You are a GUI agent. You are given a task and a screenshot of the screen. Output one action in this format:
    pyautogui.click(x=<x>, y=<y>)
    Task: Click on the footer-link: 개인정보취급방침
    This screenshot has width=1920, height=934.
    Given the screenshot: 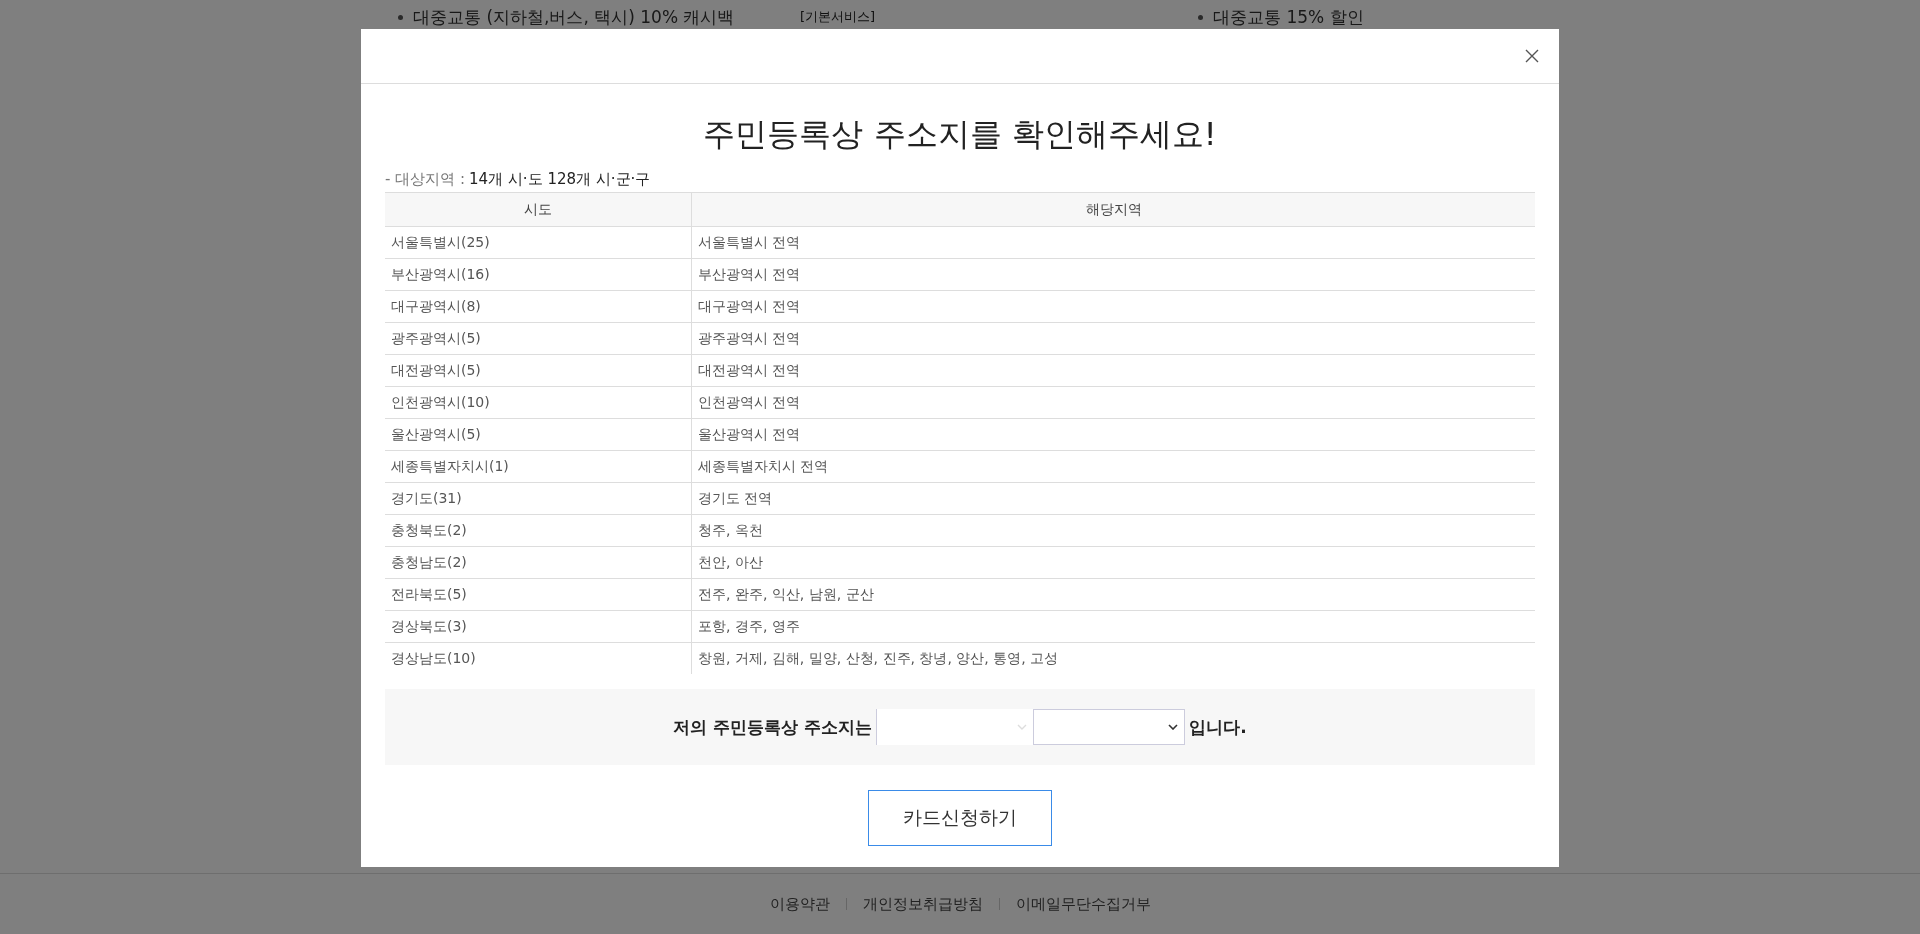 What is the action you would take?
    pyautogui.click(x=922, y=904)
    